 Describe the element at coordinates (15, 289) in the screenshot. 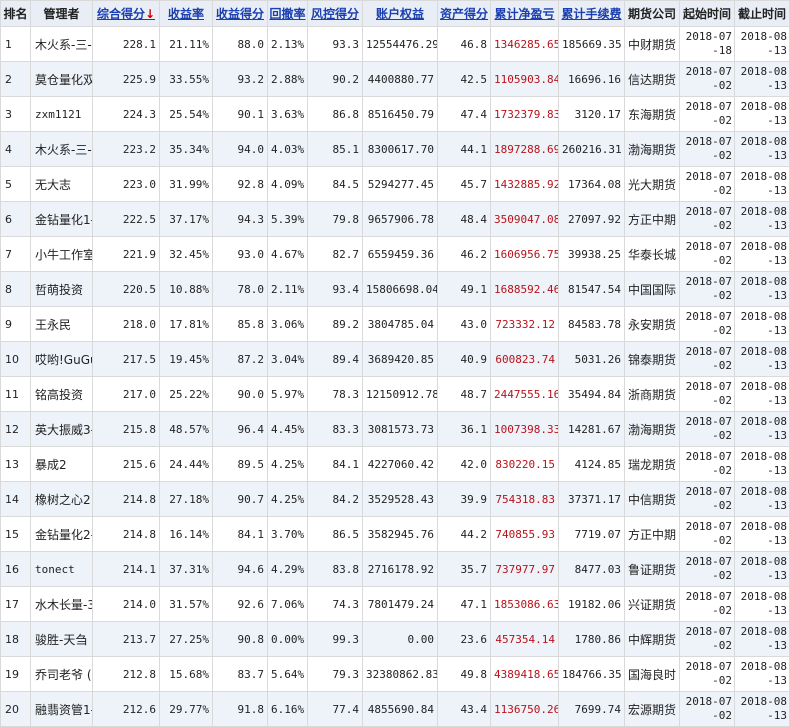

I see `rank-cell: 8` at that location.